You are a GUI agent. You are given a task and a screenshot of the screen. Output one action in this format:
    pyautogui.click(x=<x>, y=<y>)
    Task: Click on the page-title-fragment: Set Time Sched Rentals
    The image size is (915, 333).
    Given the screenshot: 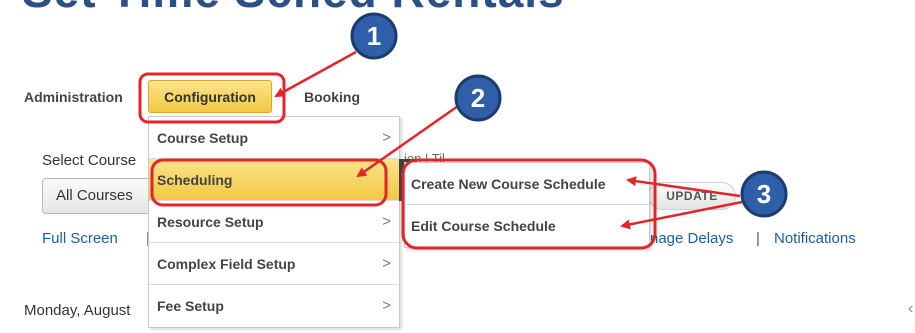 What is the action you would take?
    pyautogui.click(x=293, y=9)
    